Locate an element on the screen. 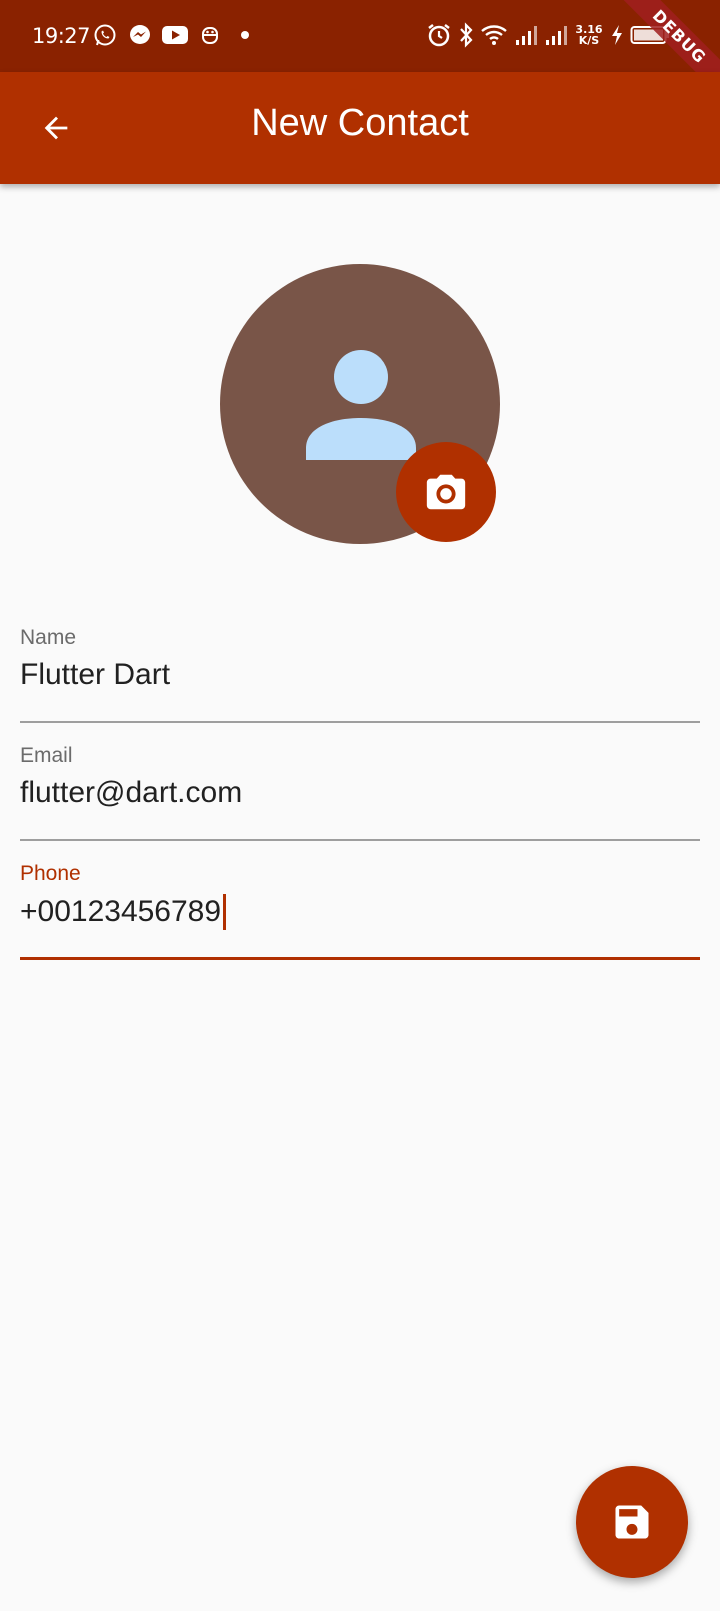 The width and height of the screenshot is (720, 1611). youtube-icon is located at coordinates (175, 35).